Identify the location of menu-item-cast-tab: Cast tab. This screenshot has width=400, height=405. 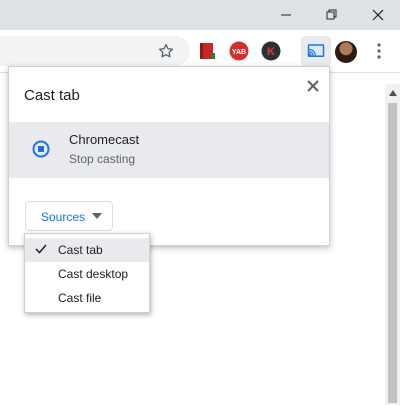
(87, 250).